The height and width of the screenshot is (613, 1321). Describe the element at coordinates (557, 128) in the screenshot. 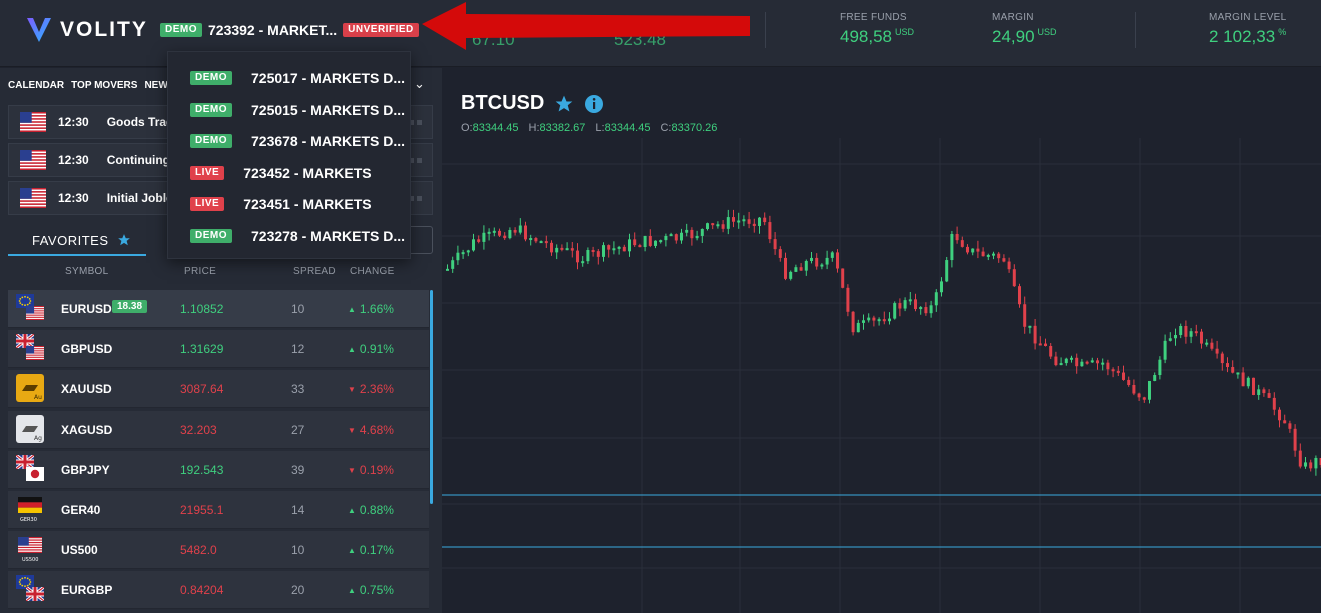

I see `ohlc-high: H:83382.67` at that location.